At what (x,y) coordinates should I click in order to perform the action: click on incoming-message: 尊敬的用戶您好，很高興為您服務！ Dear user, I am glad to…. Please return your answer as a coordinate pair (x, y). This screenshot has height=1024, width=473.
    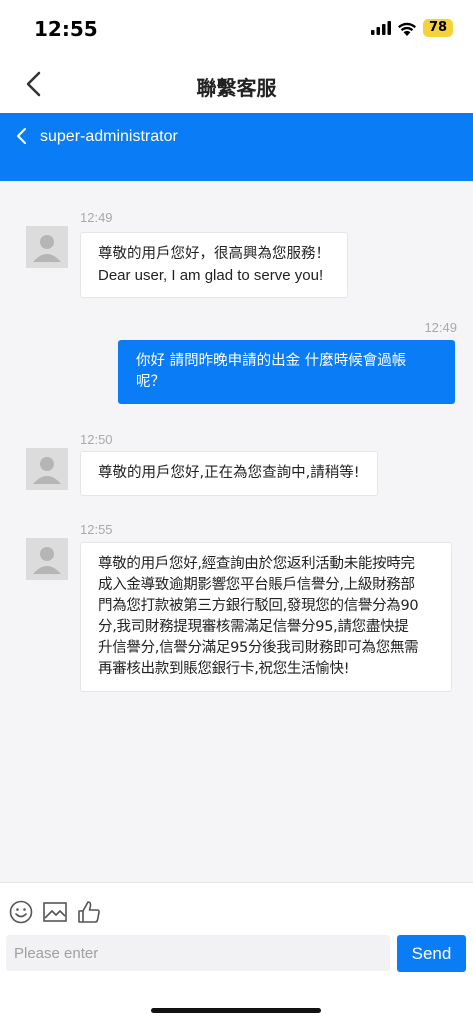
    Looking at the image, I should click on (214, 265).